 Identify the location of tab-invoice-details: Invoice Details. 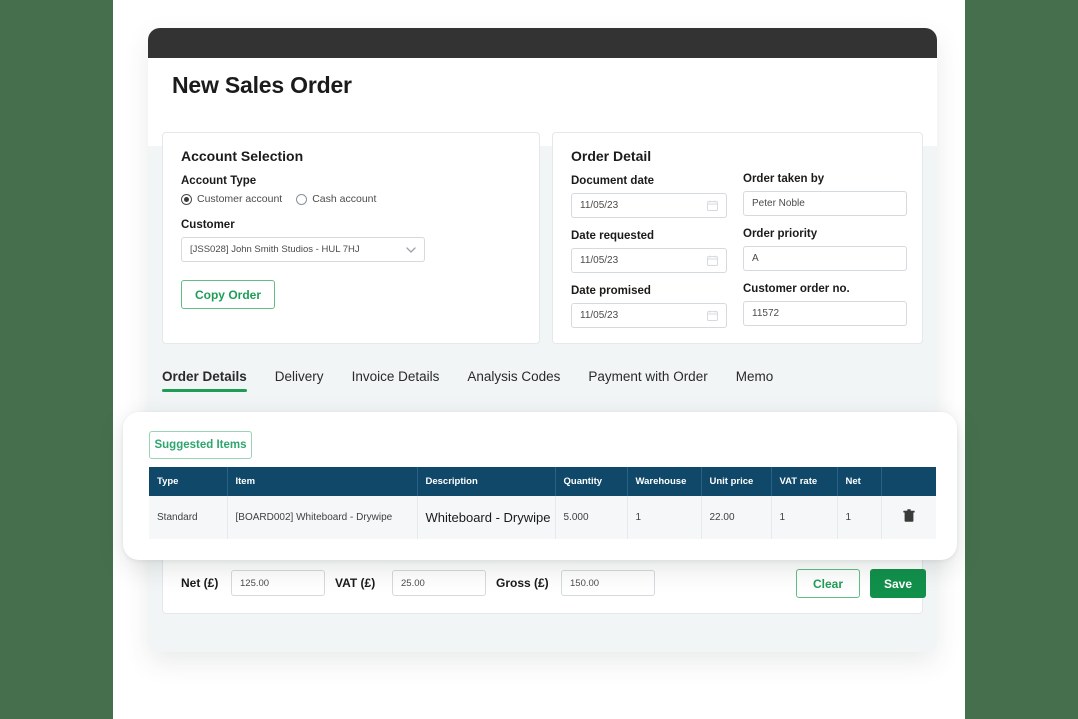
(396, 380).